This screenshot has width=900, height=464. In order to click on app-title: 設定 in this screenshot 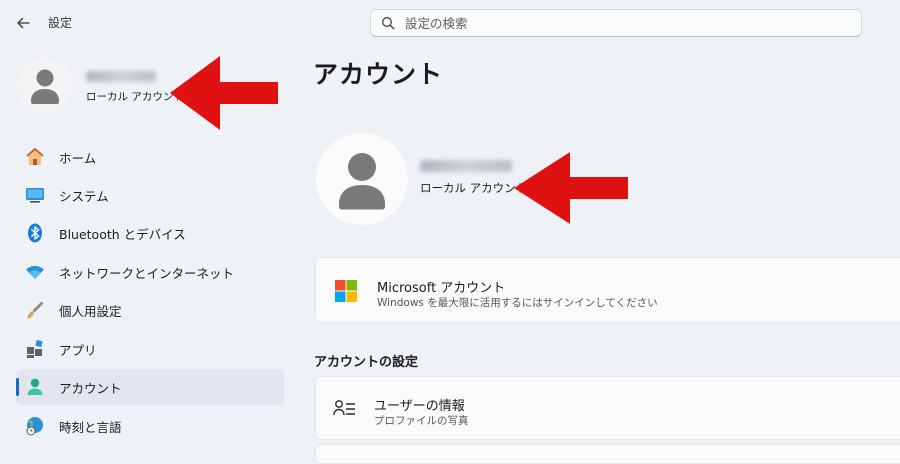, I will do `click(60, 23)`.